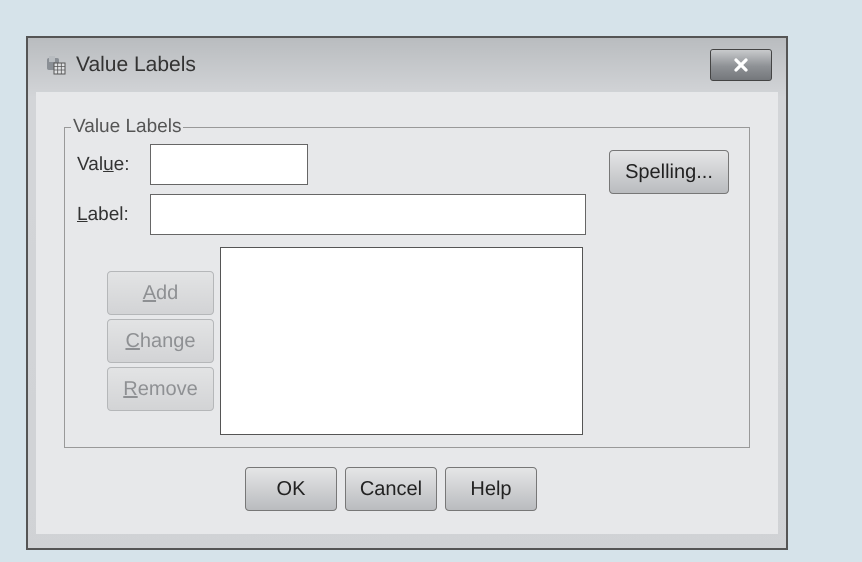  I want to click on dialog-button: OK, so click(291, 489).